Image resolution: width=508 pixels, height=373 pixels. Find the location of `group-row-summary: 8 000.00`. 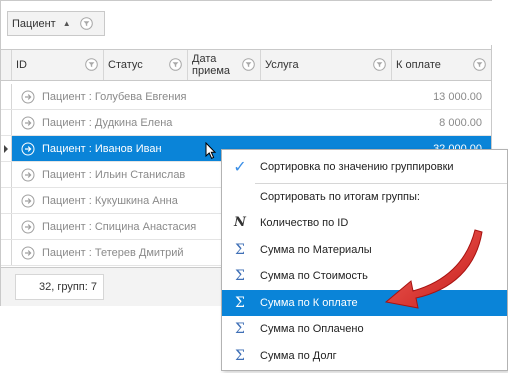

group-row-summary: 8 000.00 is located at coordinates (460, 123).